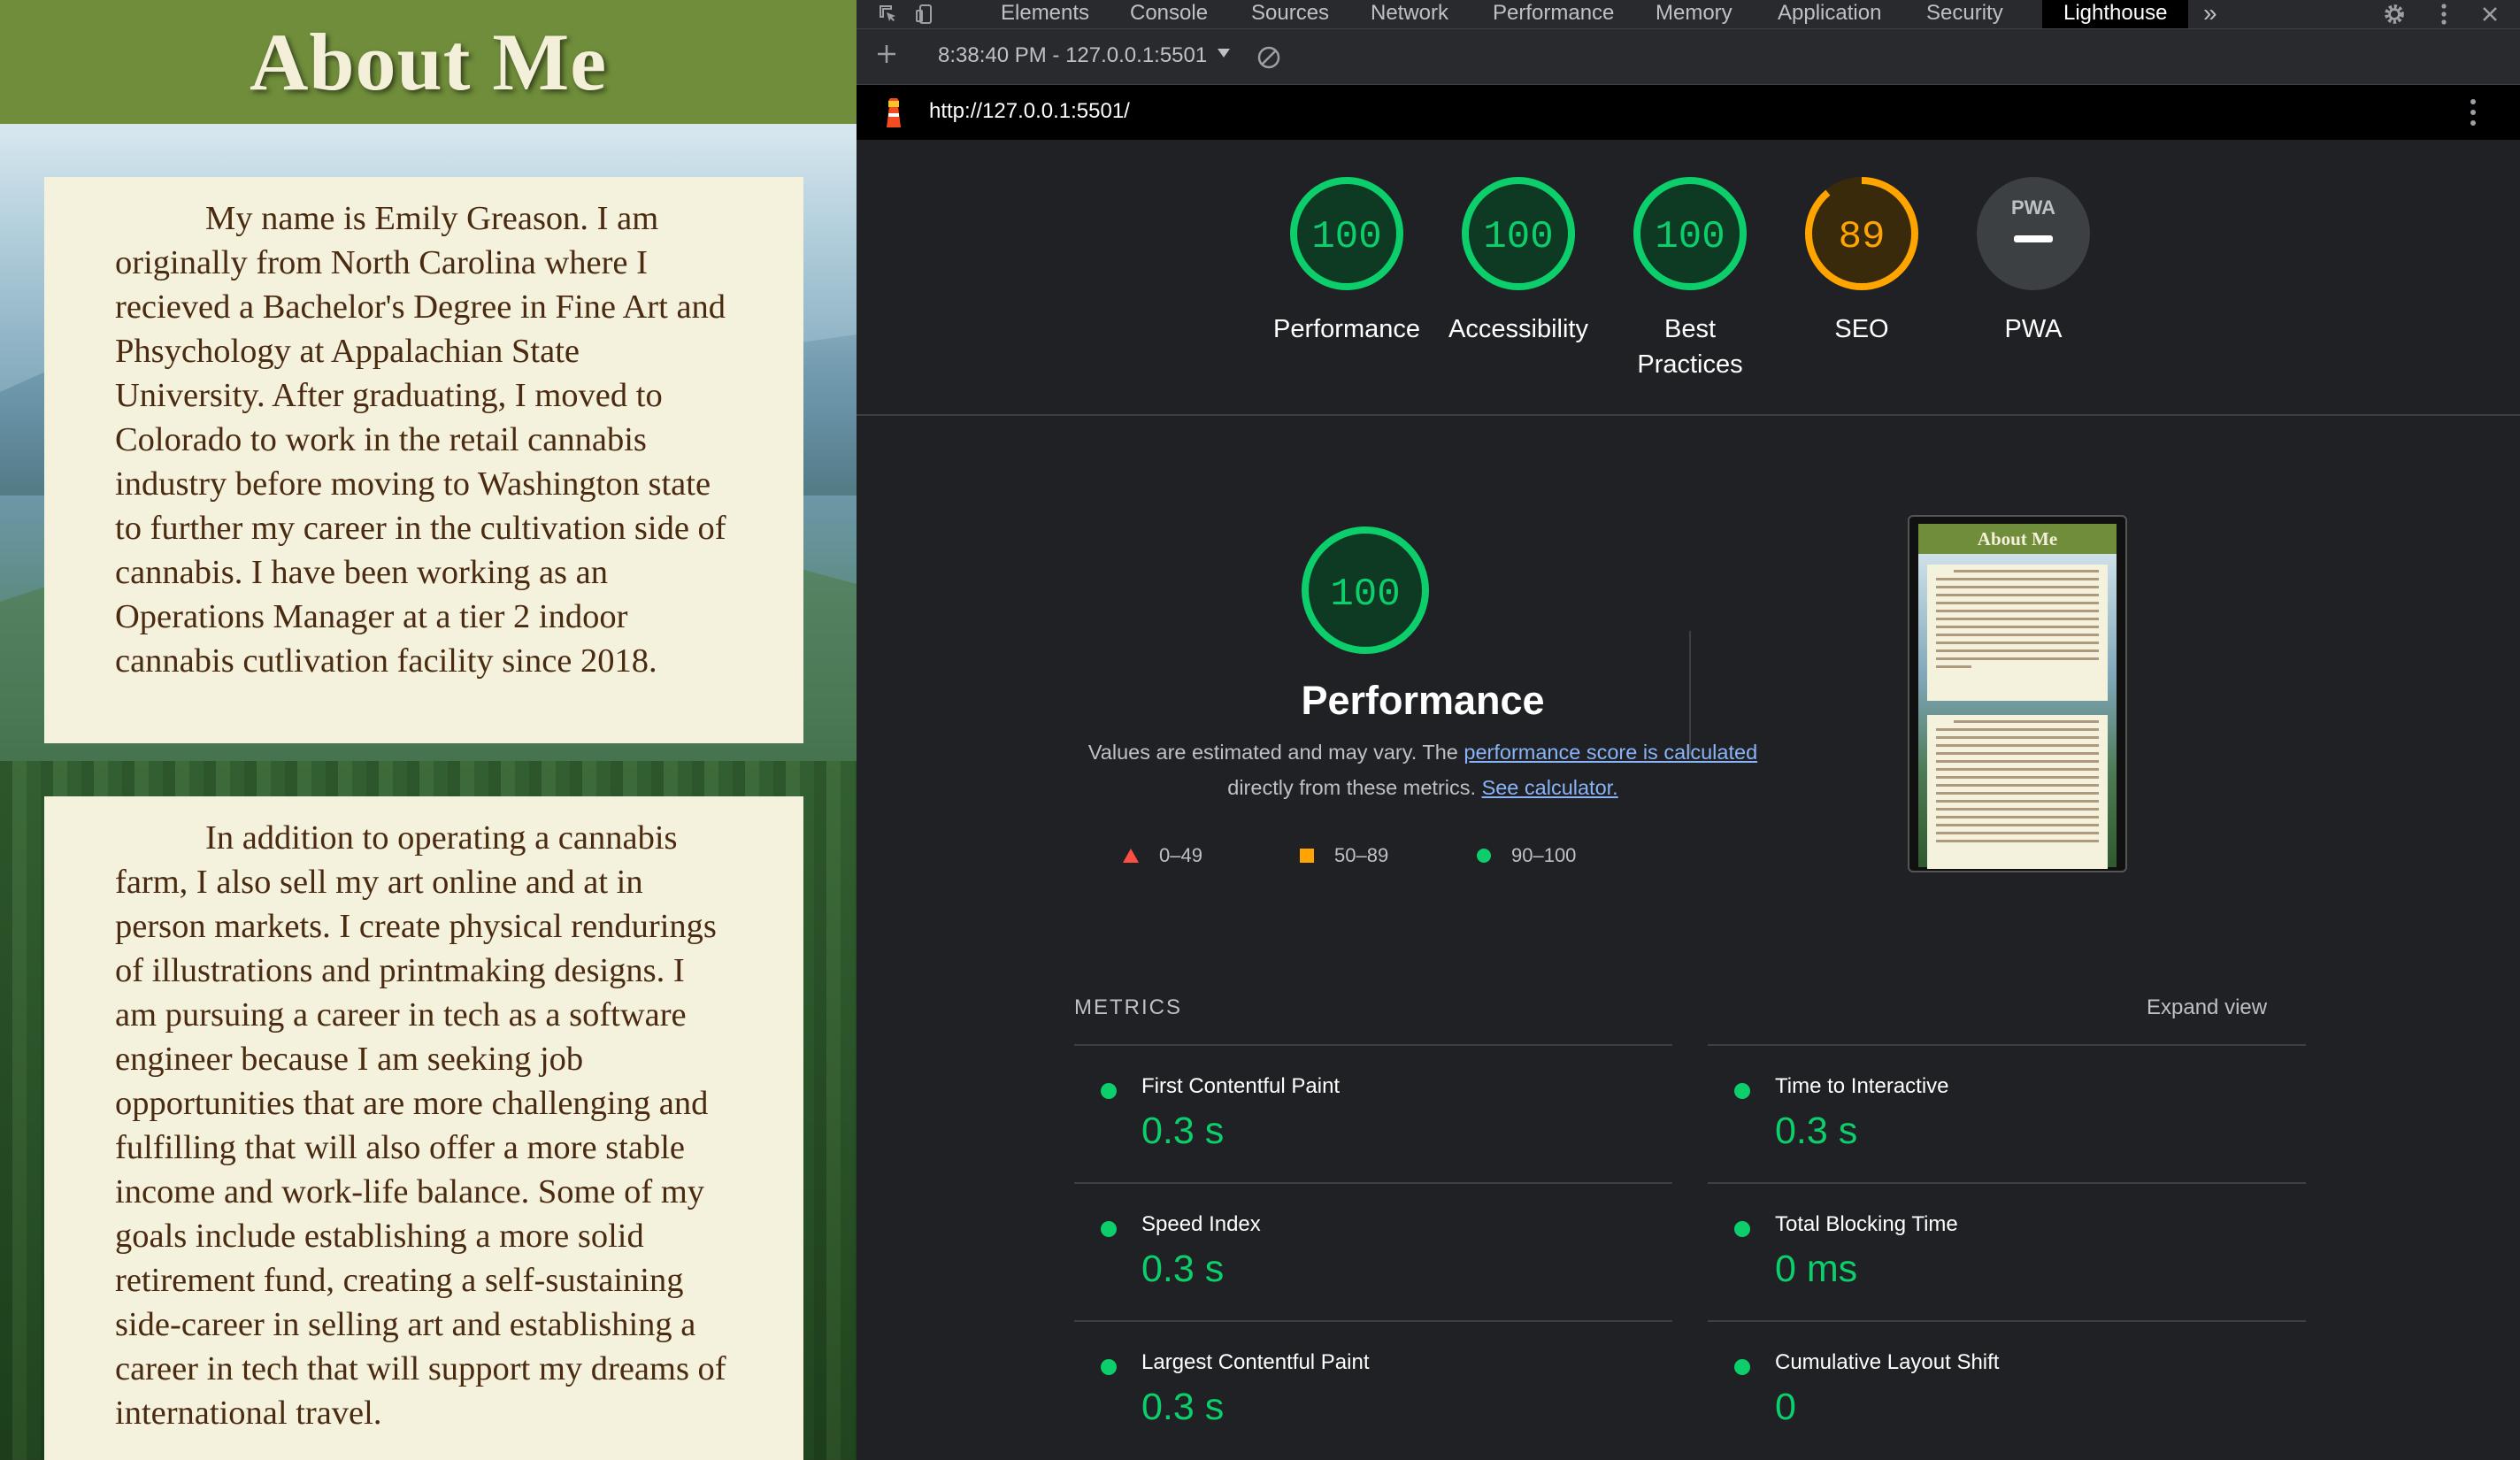 This screenshot has height=1460, width=2520. Describe the element at coordinates (1268, 59) in the screenshot. I see `clear-reports-icon` at that location.